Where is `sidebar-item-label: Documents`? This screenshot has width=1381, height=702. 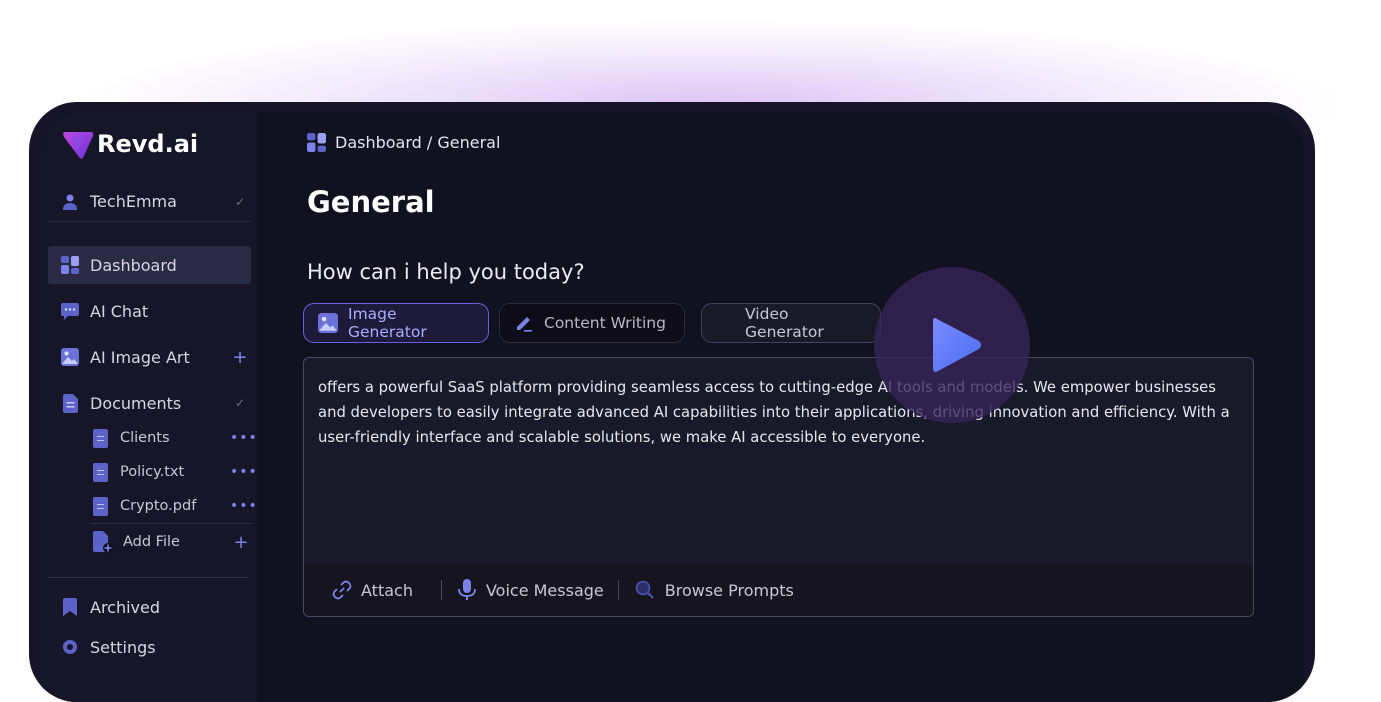 sidebar-item-label: Documents is located at coordinates (136, 403).